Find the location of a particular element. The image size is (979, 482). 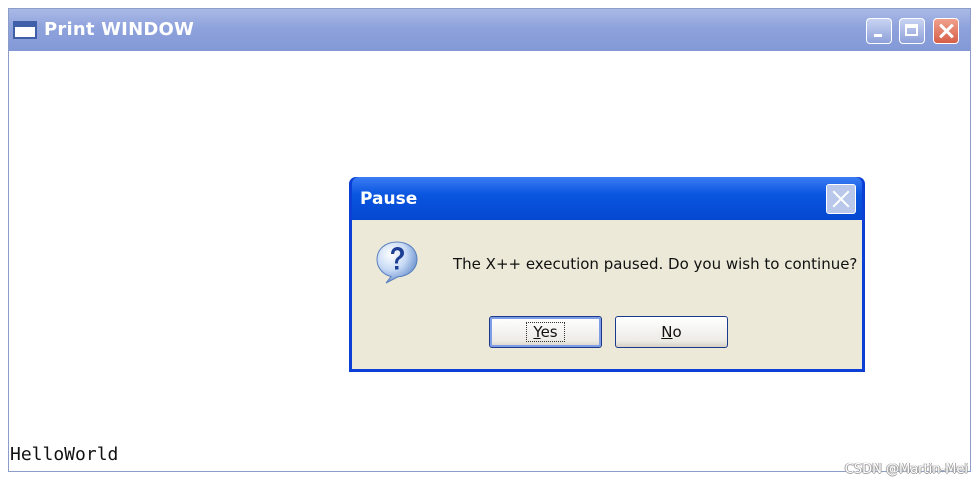

dialog-close-icon is located at coordinates (841, 199).